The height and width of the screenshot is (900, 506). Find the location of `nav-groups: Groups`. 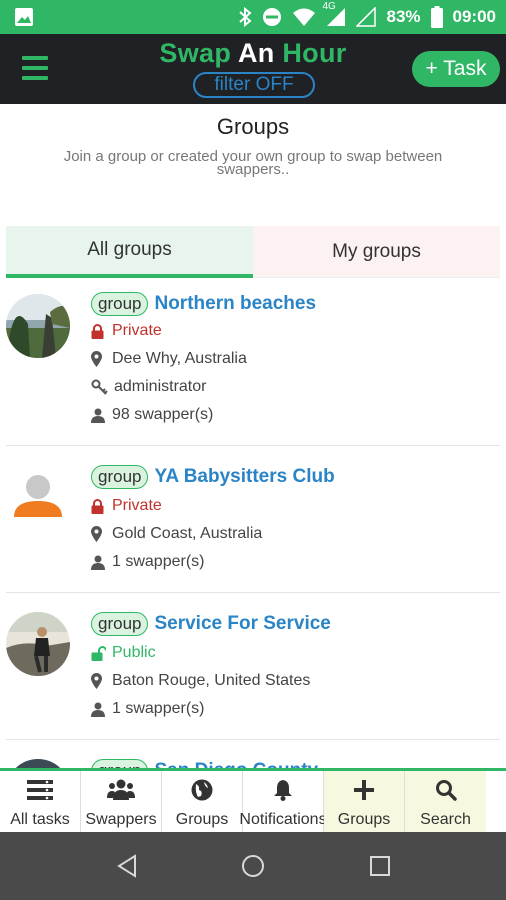

nav-groups: Groups is located at coordinates (202, 801).